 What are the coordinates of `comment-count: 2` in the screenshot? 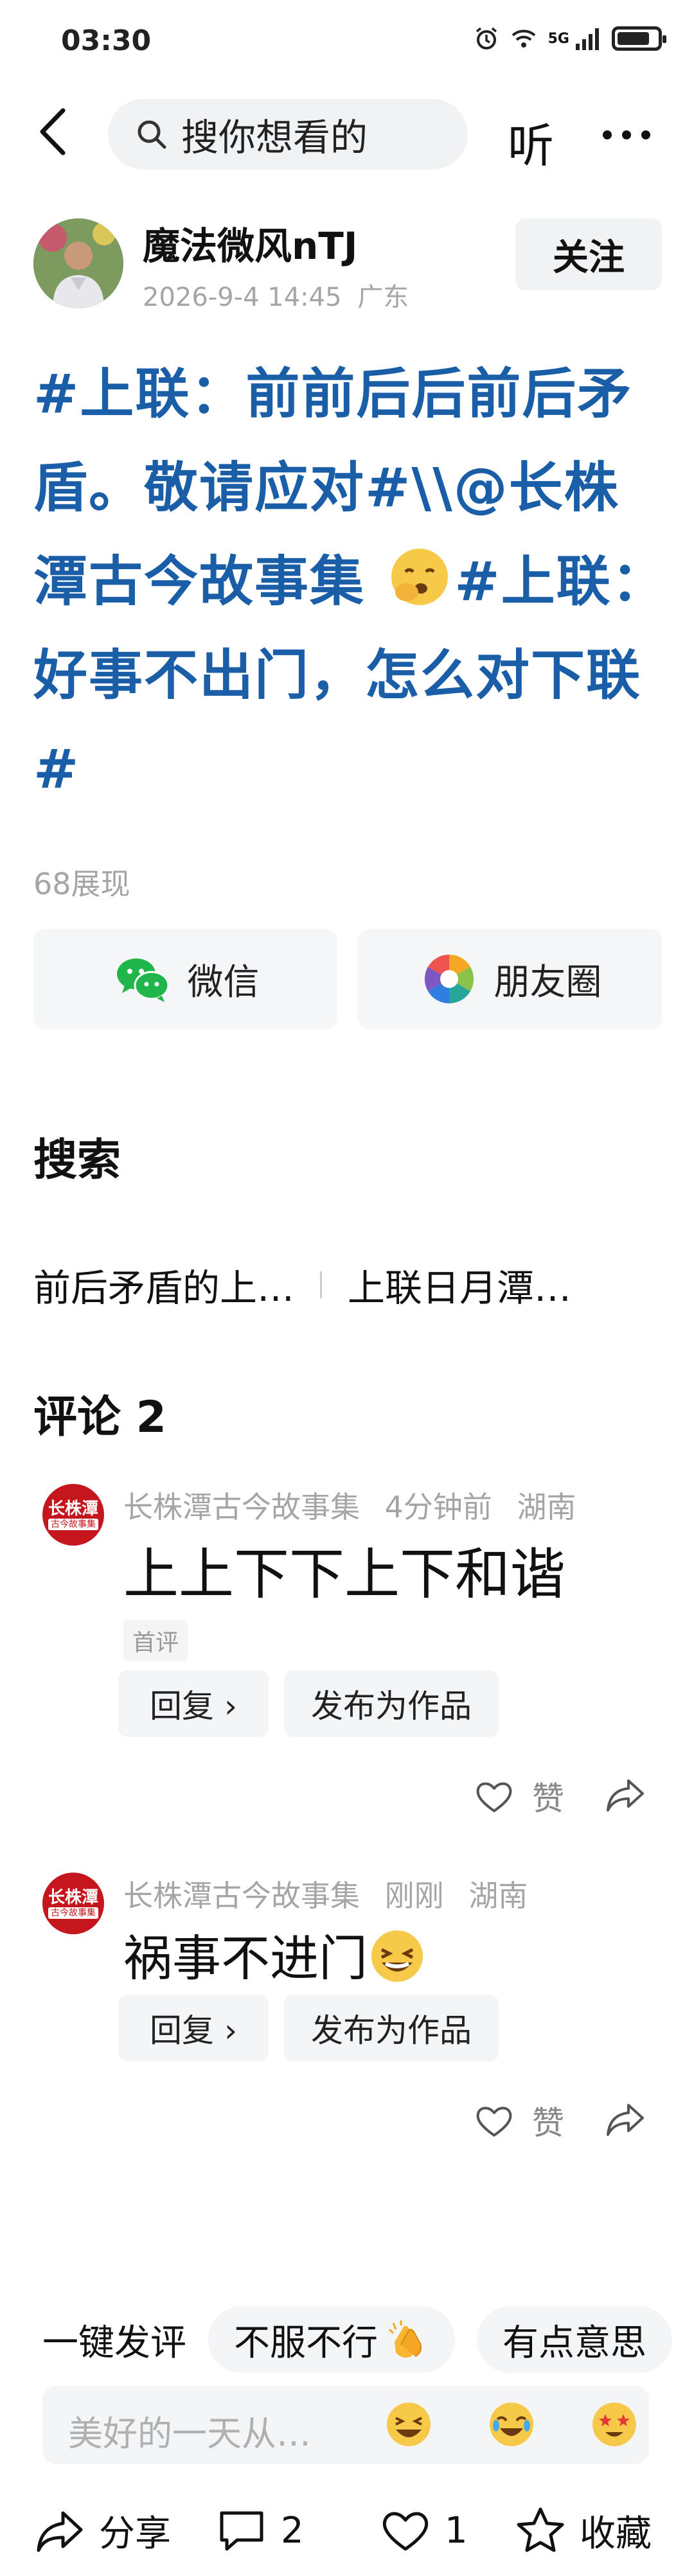 It's located at (292, 2530).